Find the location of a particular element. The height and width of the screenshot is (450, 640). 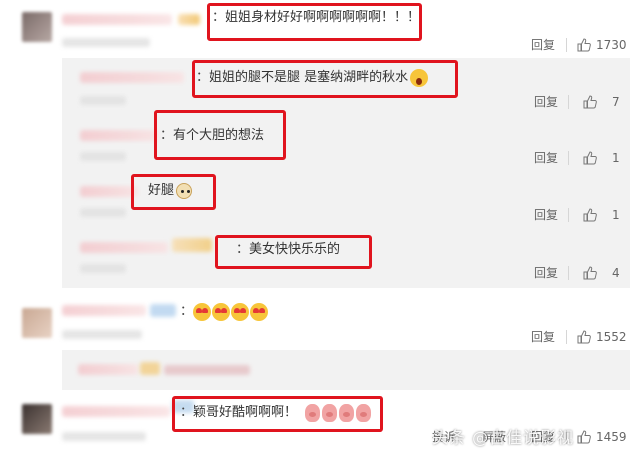

like-count: 4 is located at coordinates (616, 273).